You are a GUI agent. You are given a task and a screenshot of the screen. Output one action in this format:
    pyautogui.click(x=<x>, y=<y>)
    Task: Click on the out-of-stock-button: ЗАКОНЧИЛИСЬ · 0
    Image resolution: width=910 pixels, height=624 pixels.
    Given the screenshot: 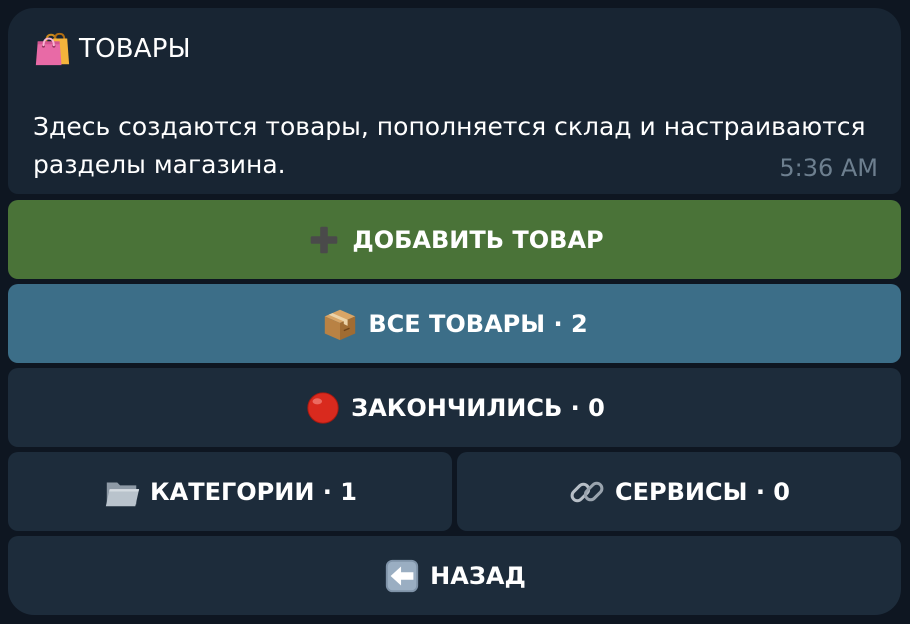 What is the action you would take?
    pyautogui.click(x=454, y=407)
    